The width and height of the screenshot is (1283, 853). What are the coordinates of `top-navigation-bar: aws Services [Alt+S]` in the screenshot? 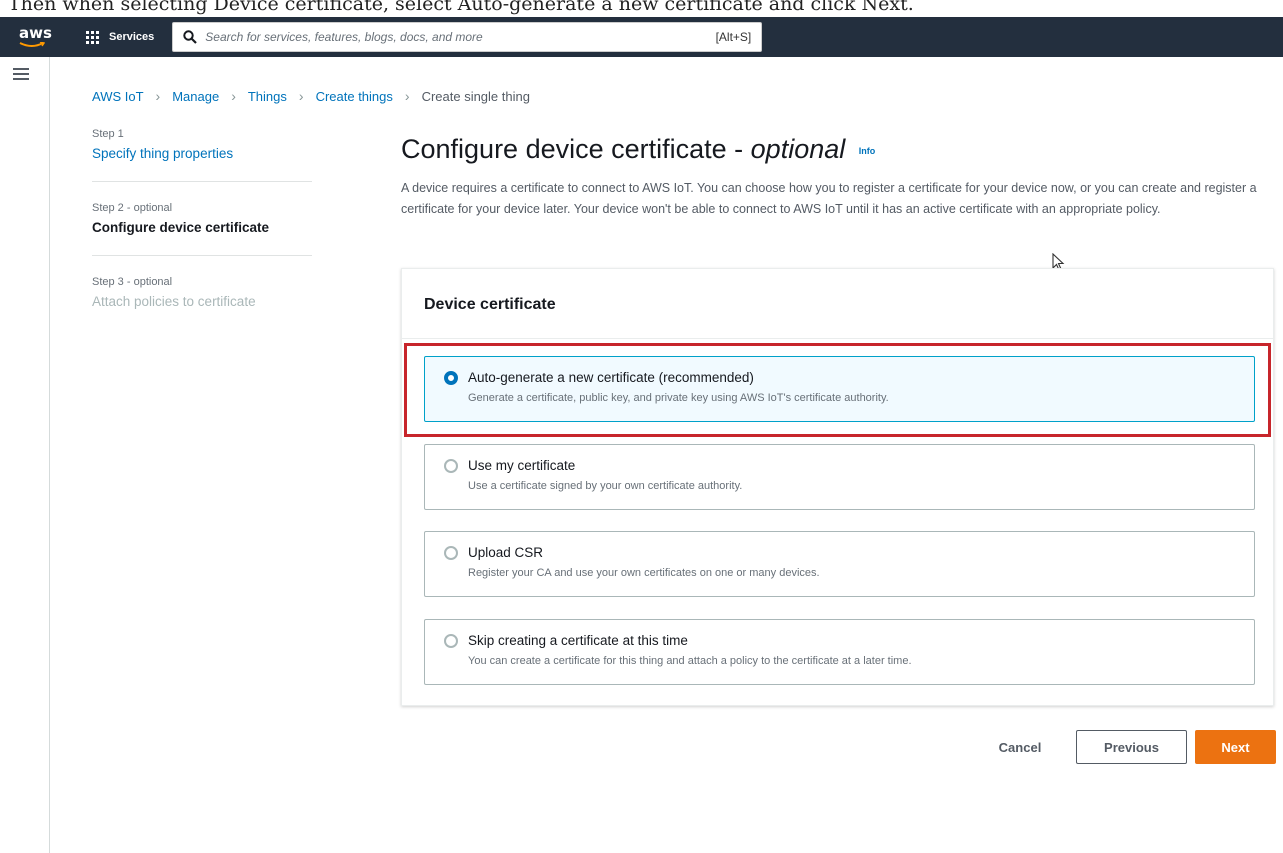 It's located at (641, 37).